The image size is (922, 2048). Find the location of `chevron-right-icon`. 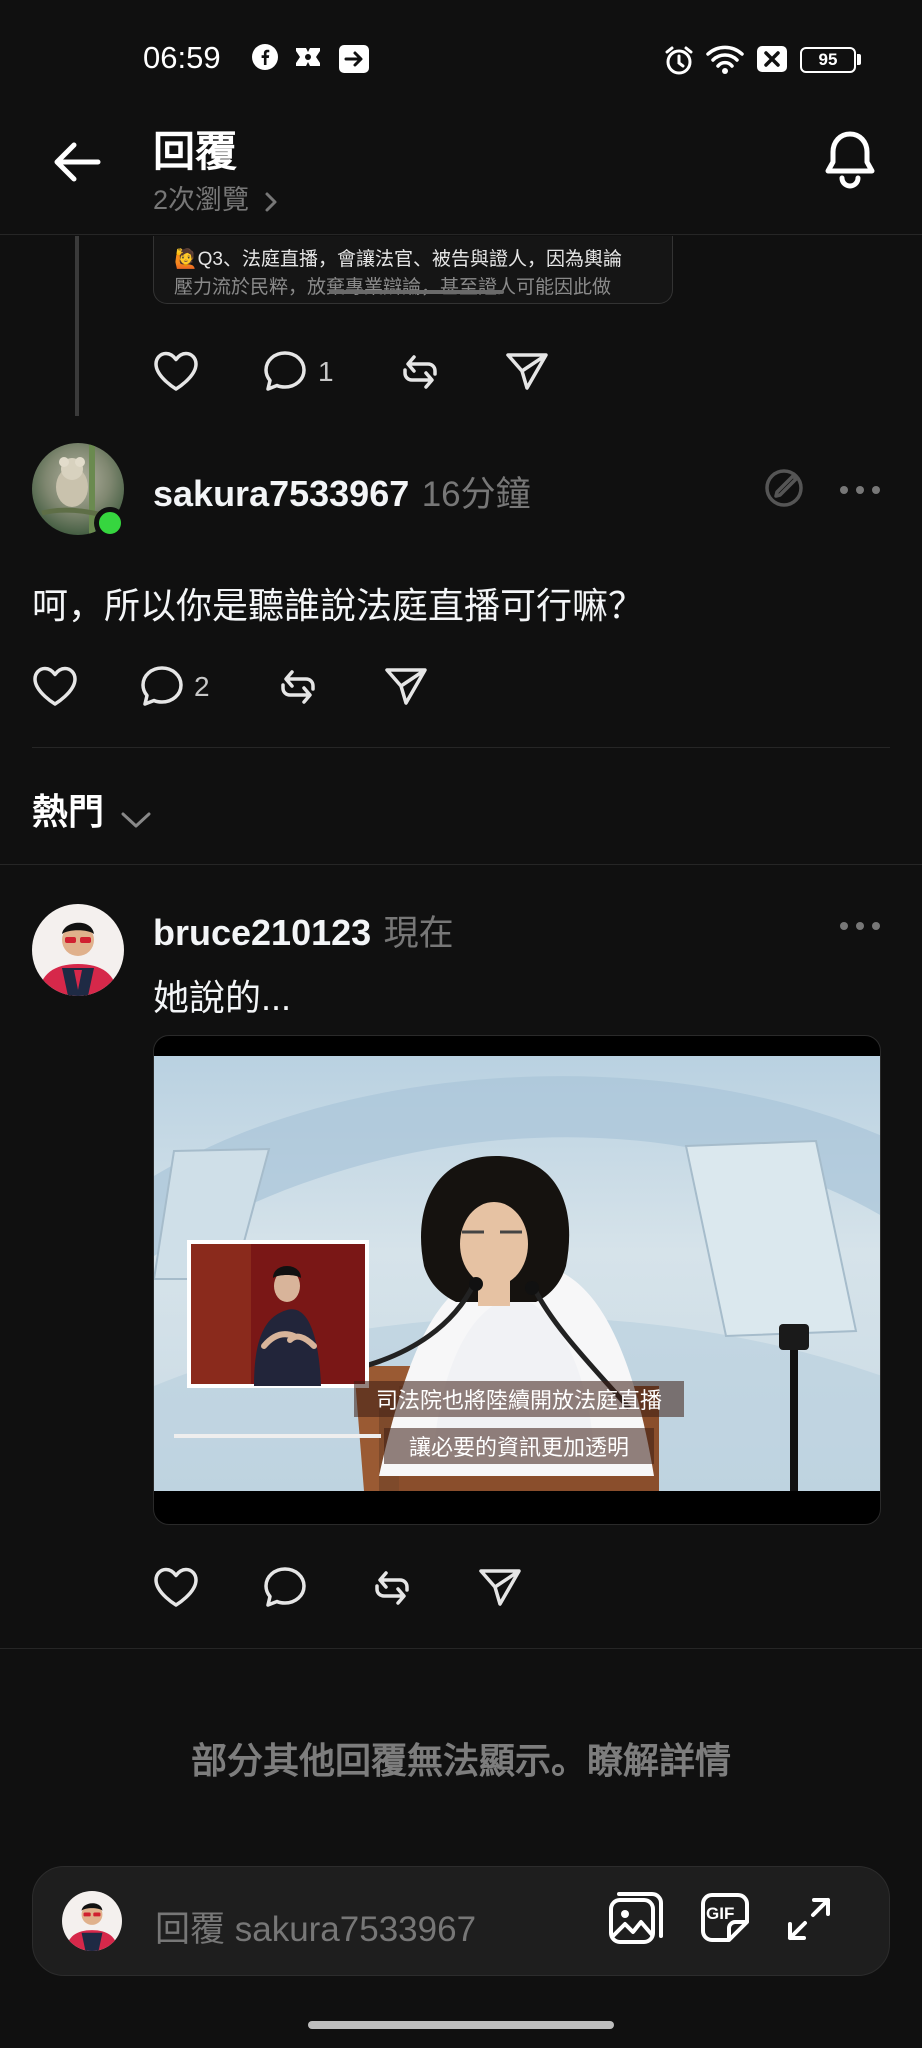

chevron-right-icon is located at coordinates (271, 202).